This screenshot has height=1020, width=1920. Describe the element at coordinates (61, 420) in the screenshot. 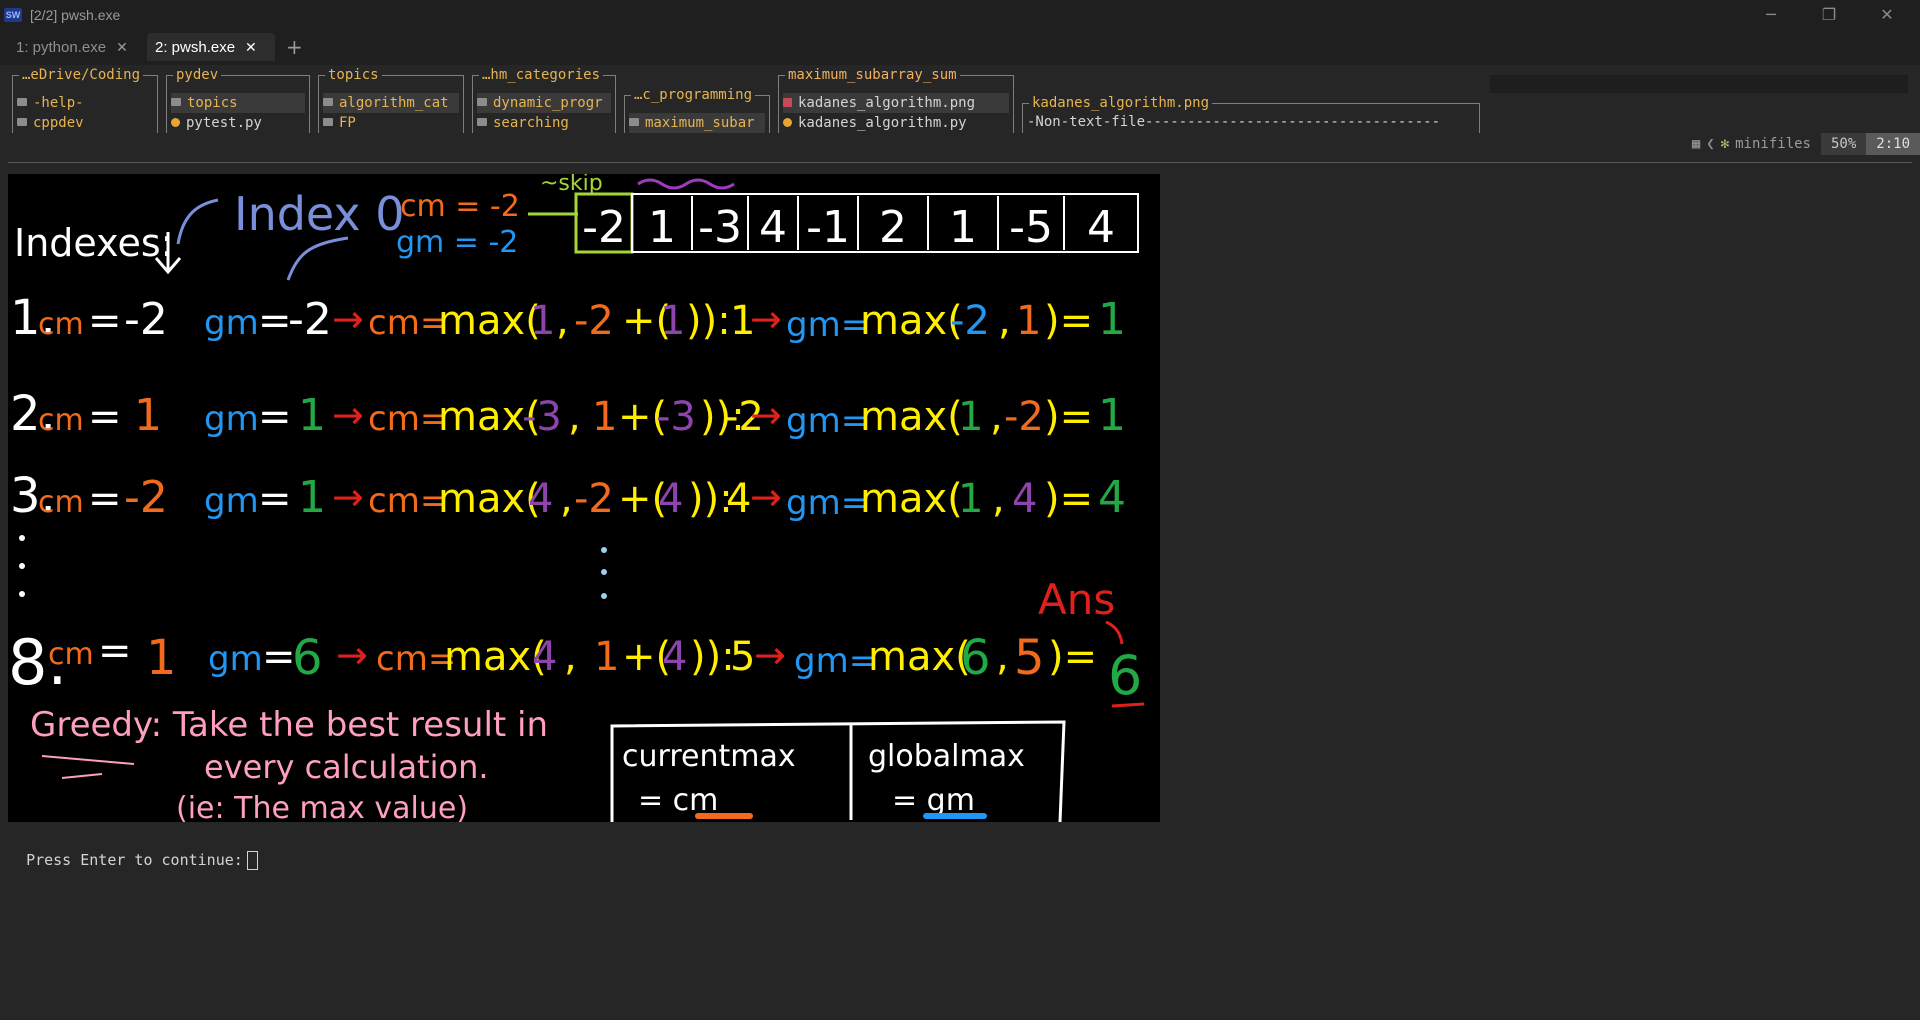

I see `svg-text: cm` at that location.